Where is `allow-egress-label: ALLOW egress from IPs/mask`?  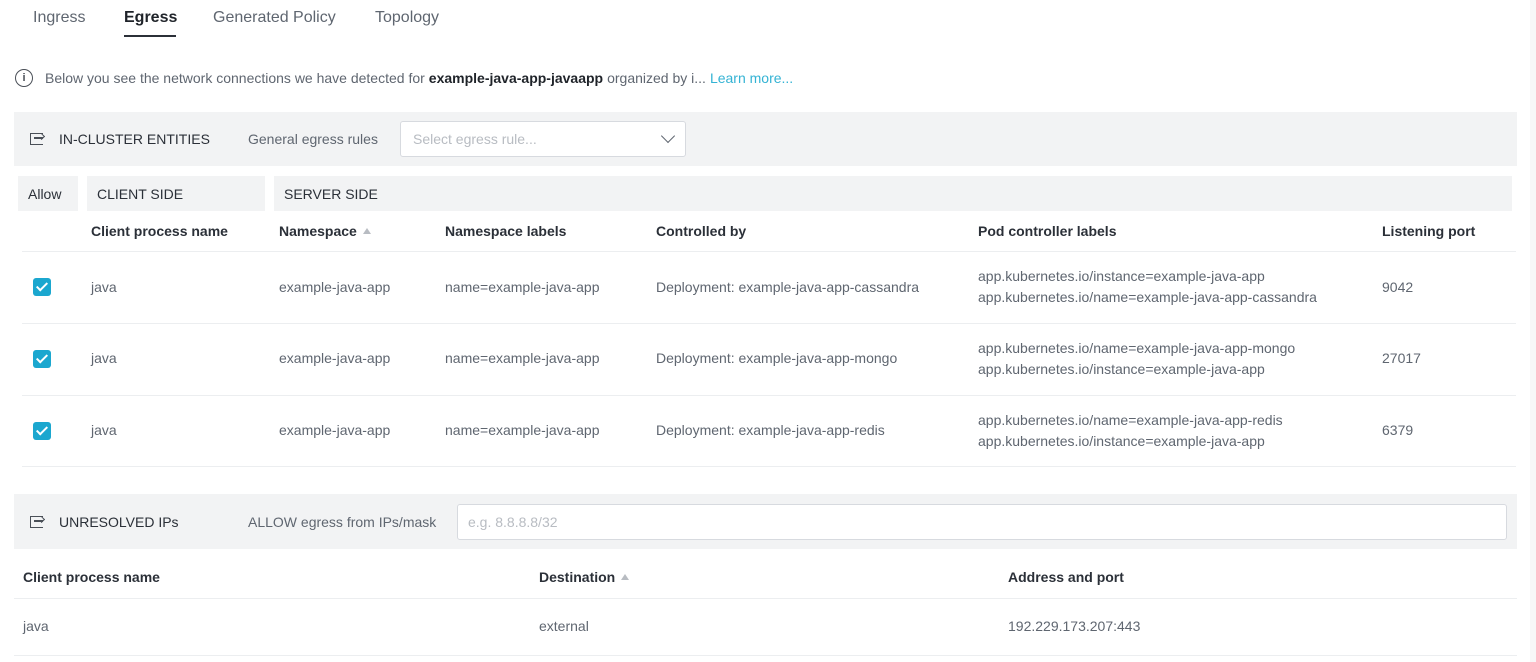
allow-egress-label: ALLOW egress from IPs/mask is located at coordinates (342, 522).